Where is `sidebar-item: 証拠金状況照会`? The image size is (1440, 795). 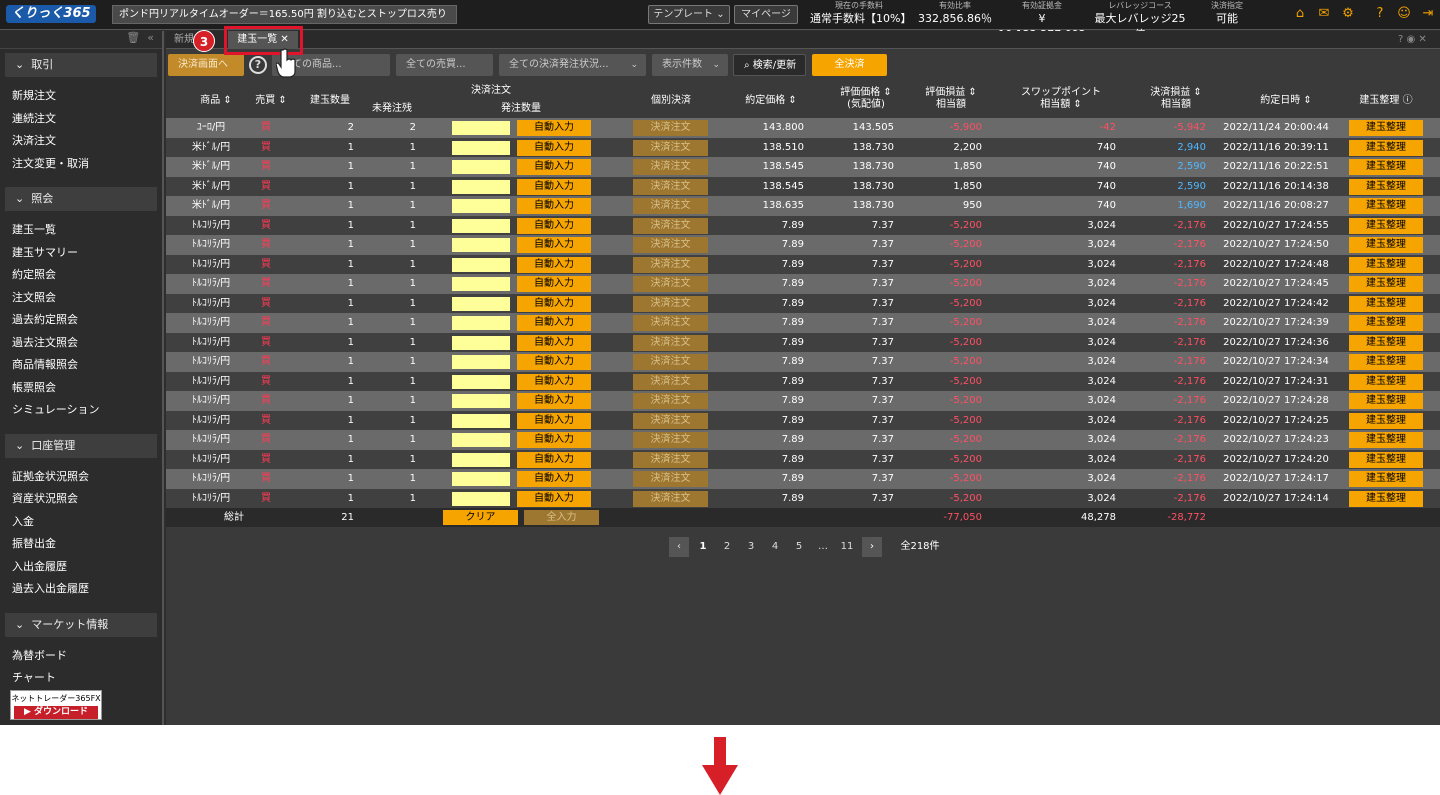
sidebar-item: 証拠金状況照会 is located at coordinates (81, 477).